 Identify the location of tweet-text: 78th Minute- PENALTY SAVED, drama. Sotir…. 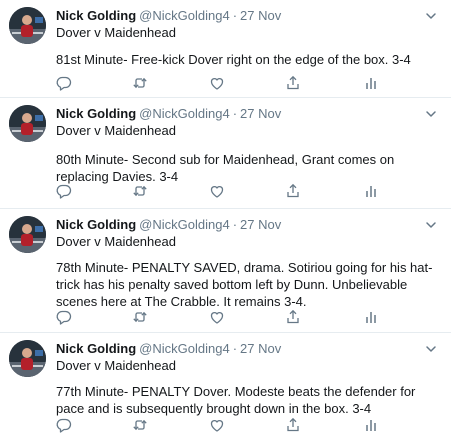
(244, 284).